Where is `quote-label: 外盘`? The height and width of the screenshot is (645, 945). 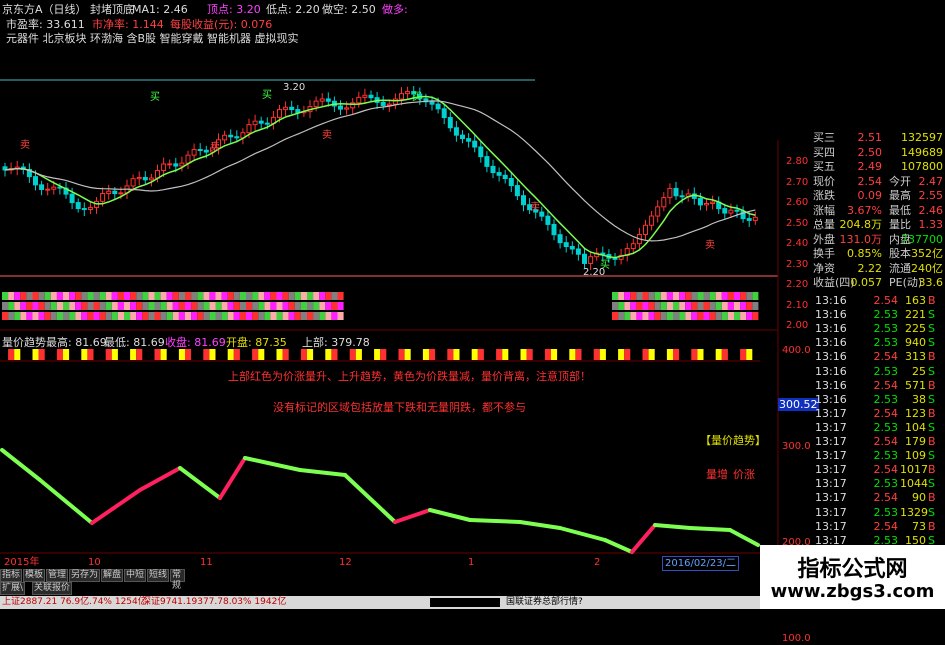 quote-label: 外盘 is located at coordinates (824, 239).